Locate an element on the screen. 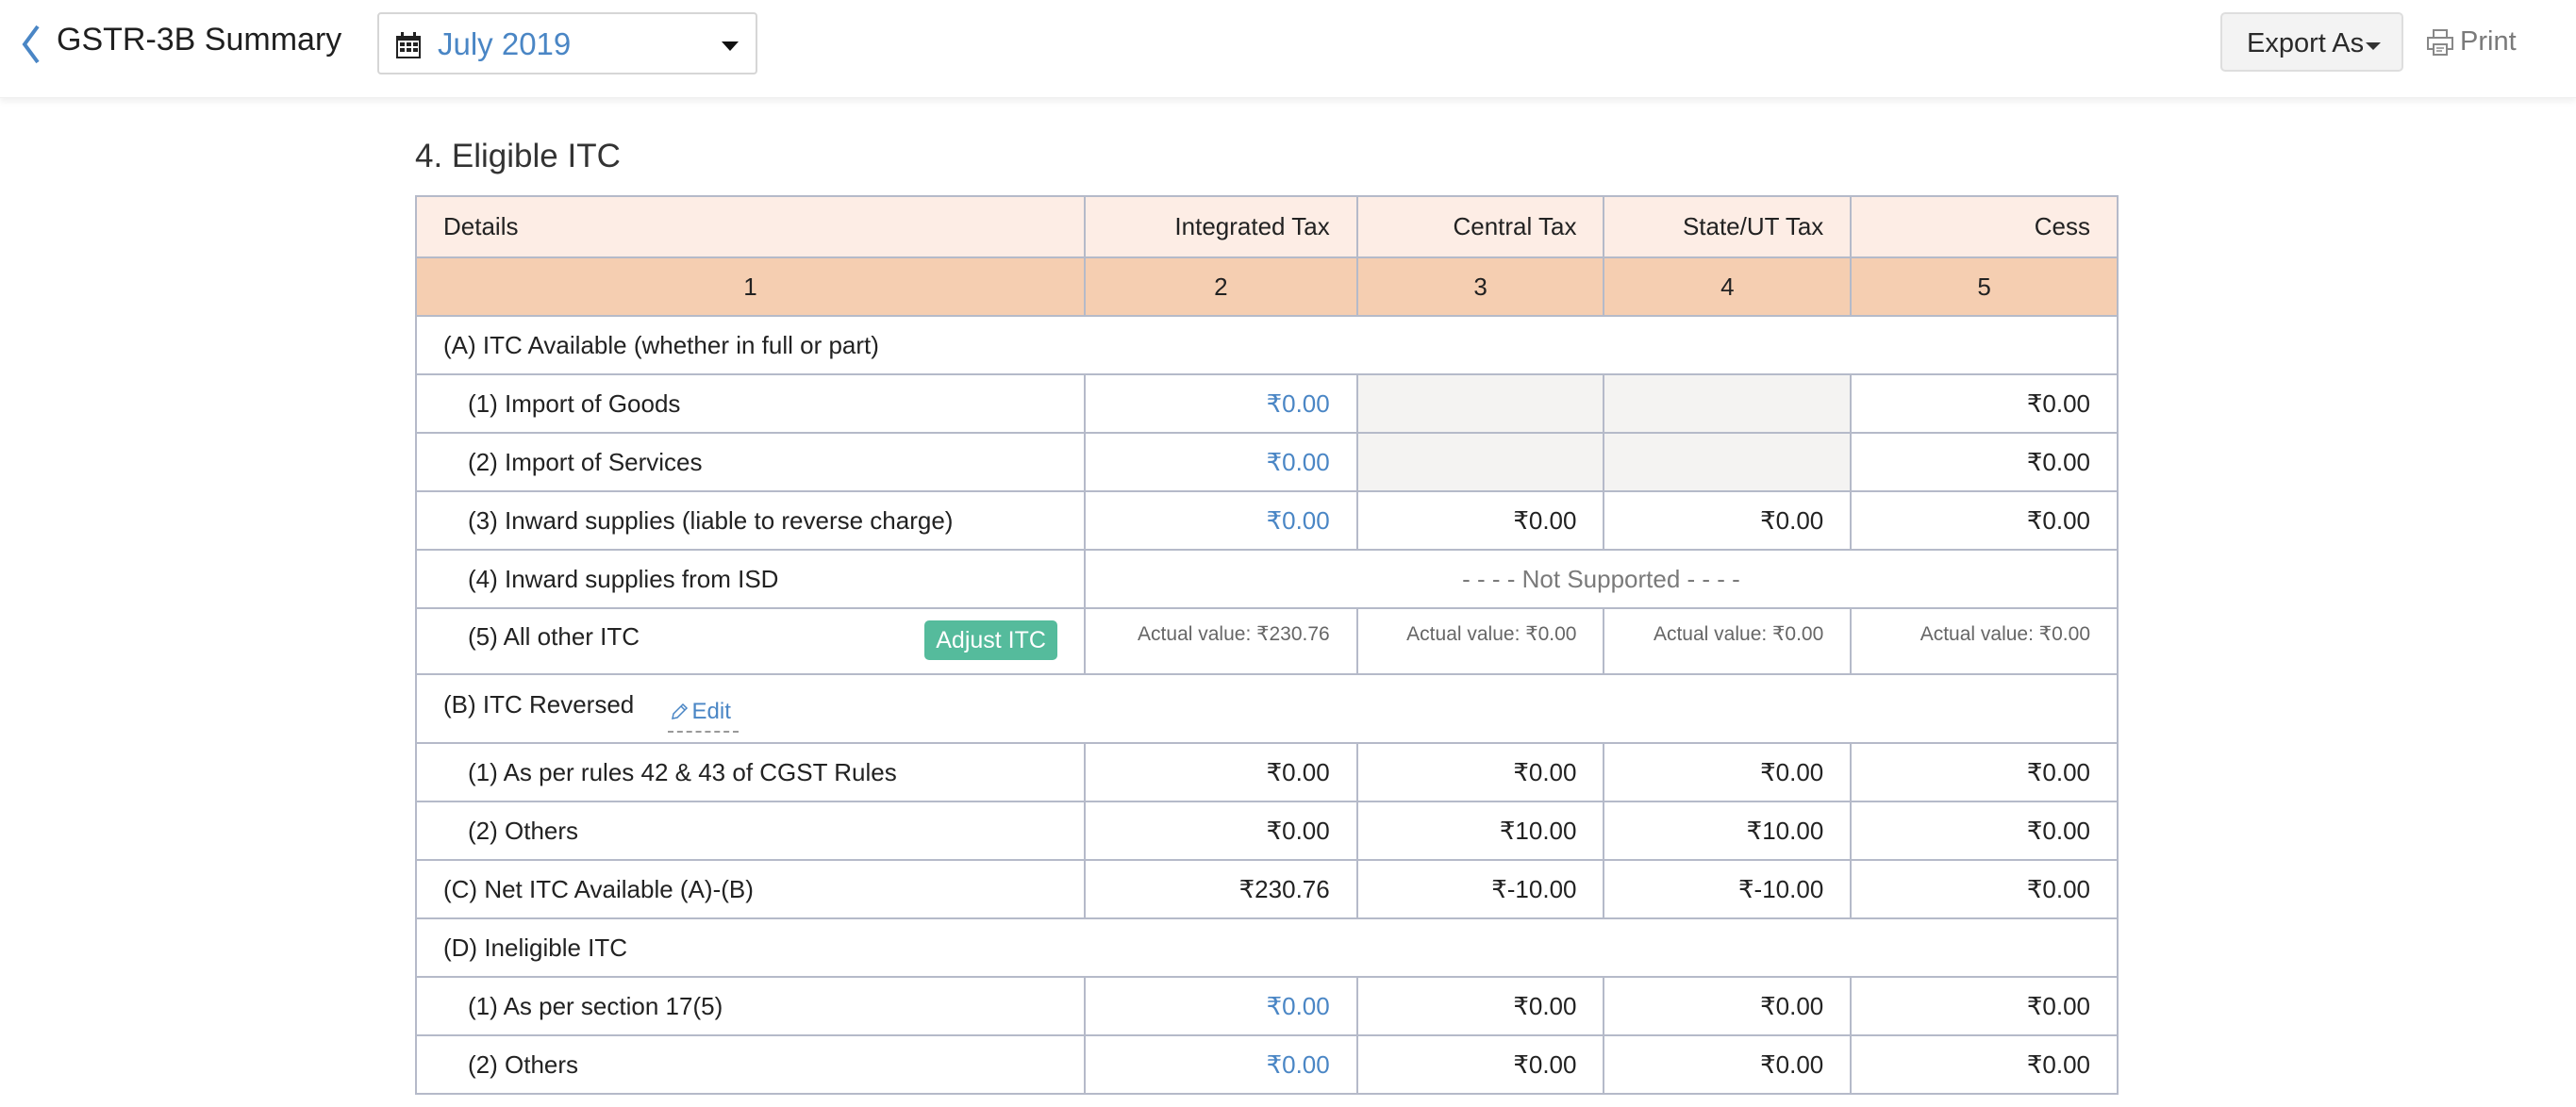 The height and width of the screenshot is (1107, 2576). row-label: (1) As per rules 42 & 43 of CGST Rules is located at coordinates (750, 772).